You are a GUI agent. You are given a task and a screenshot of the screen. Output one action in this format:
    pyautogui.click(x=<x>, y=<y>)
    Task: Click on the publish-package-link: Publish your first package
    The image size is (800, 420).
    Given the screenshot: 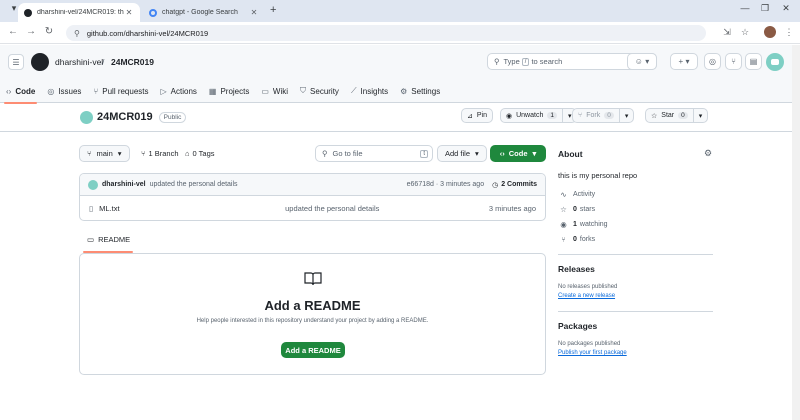 What is the action you would take?
    pyautogui.click(x=592, y=353)
    